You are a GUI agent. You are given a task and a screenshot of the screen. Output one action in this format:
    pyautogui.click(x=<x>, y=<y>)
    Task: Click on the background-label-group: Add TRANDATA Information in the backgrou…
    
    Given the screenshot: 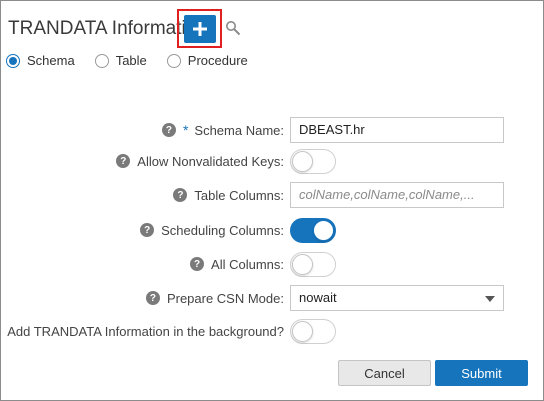 What is the action you would take?
    pyautogui.click(x=145, y=331)
    